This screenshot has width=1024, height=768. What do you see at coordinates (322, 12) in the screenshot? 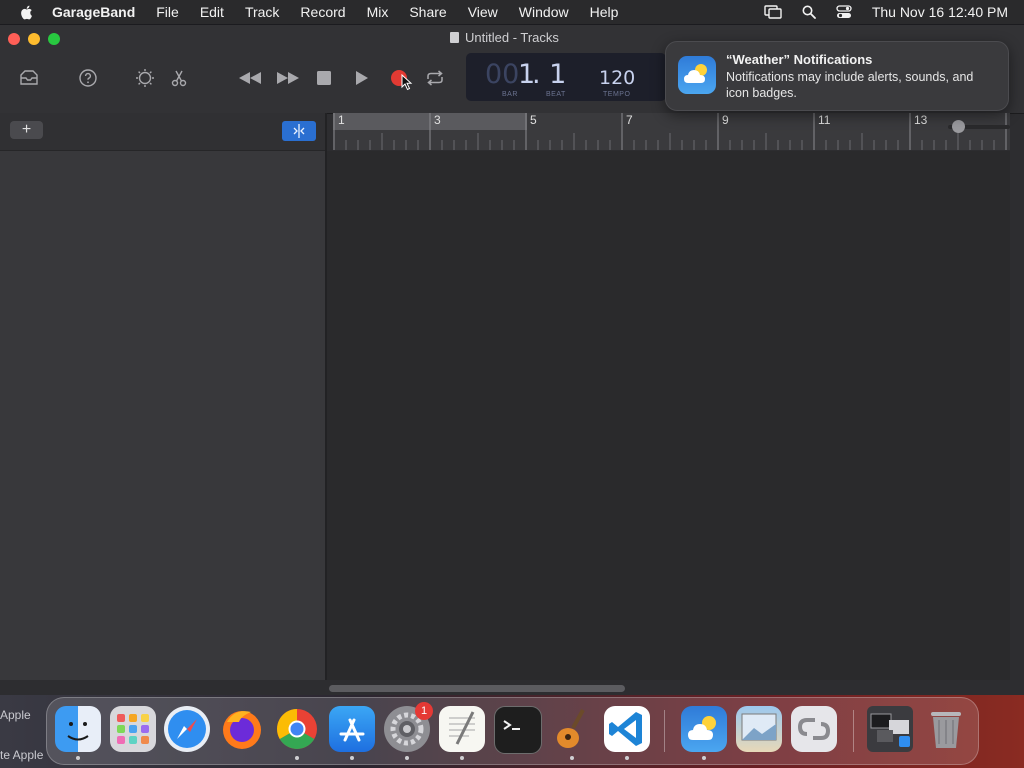
I see `menu-record: Record` at bounding box center [322, 12].